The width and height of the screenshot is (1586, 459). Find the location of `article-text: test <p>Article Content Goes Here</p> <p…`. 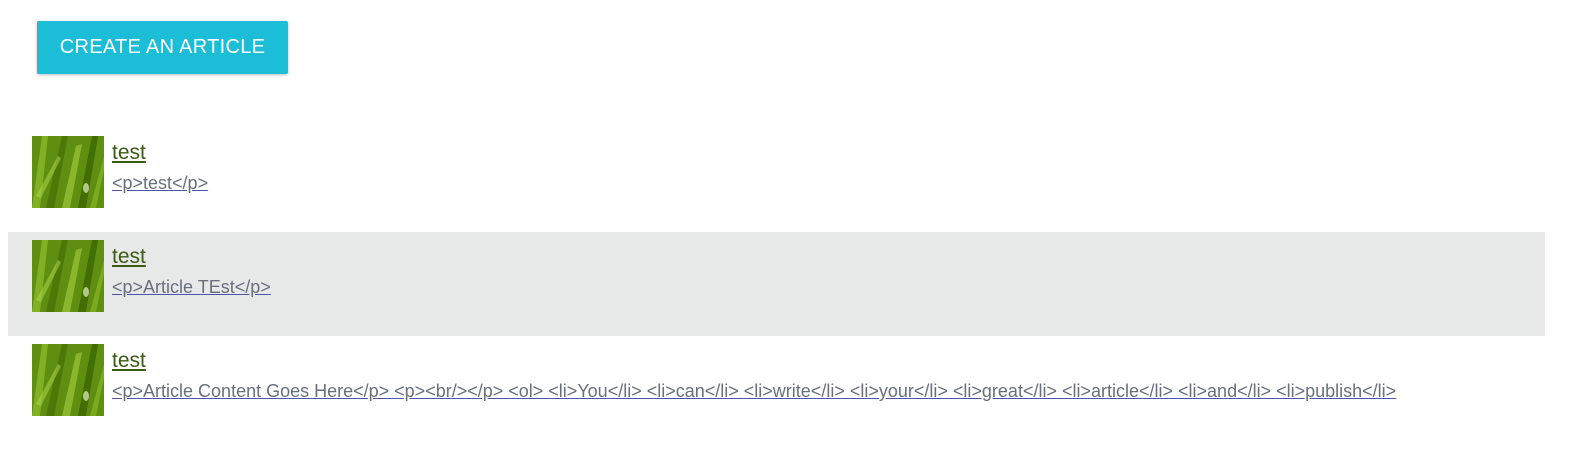

article-text: test <p>Article Content Goes Here</p> <p… is located at coordinates (818, 375).